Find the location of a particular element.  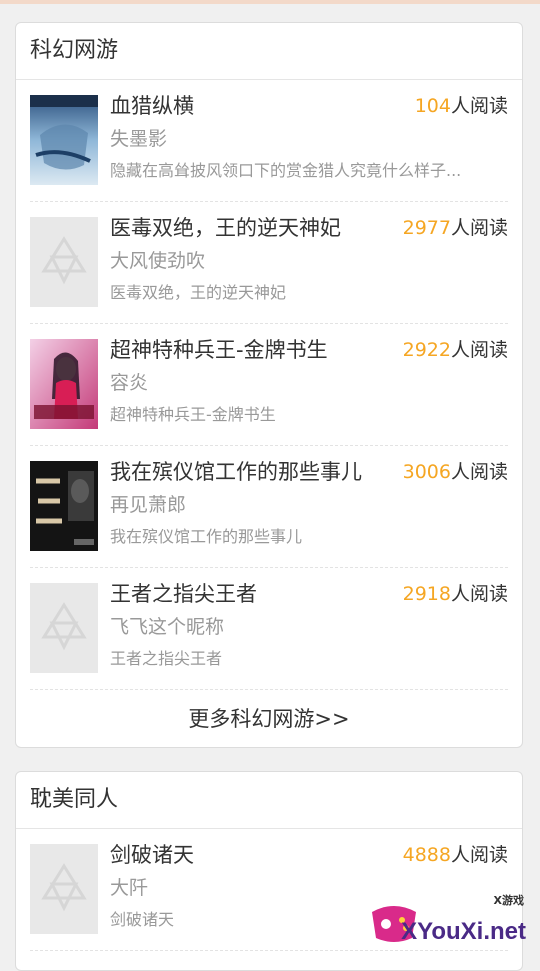

book-description: 我在殡仪馆工作的那些事儿 is located at coordinates (206, 536).